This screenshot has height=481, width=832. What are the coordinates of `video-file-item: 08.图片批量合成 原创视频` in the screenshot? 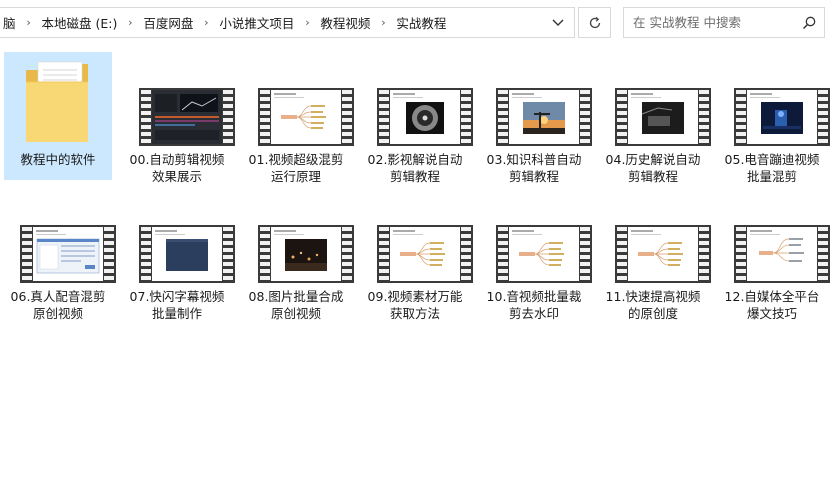 It's located at (298, 255).